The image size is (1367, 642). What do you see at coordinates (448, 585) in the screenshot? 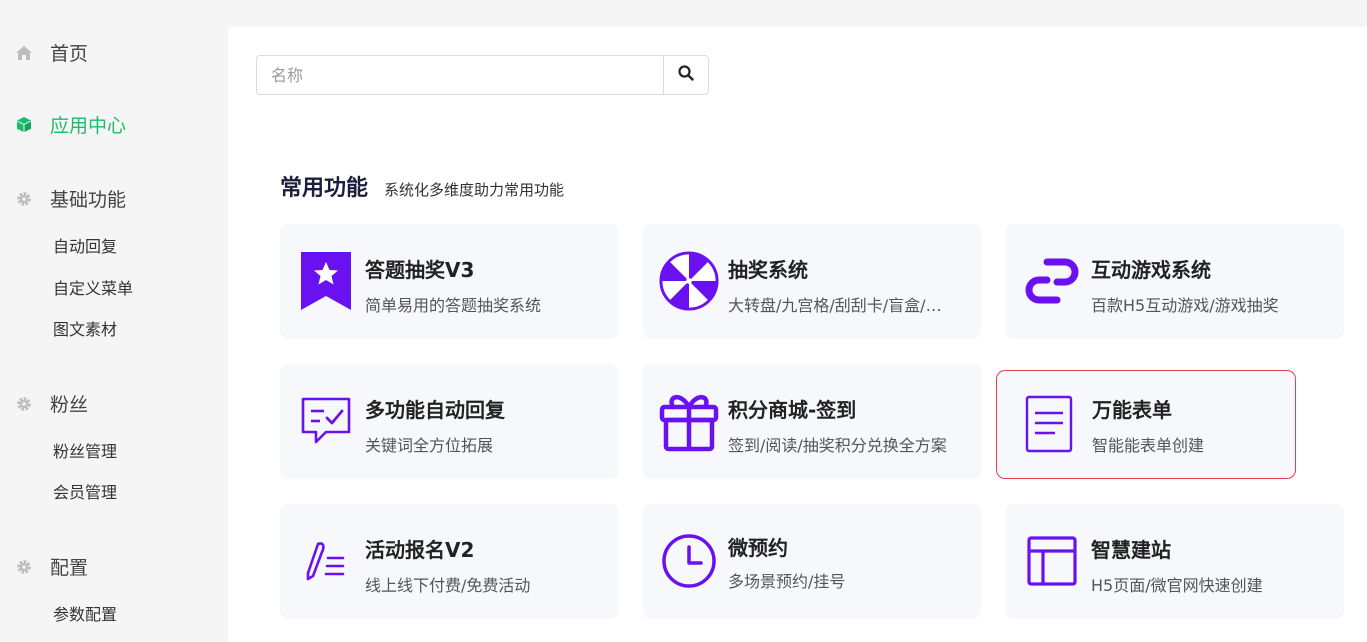
I see `card-desc: 线上线下付费/免费活动` at bounding box center [448, 585].